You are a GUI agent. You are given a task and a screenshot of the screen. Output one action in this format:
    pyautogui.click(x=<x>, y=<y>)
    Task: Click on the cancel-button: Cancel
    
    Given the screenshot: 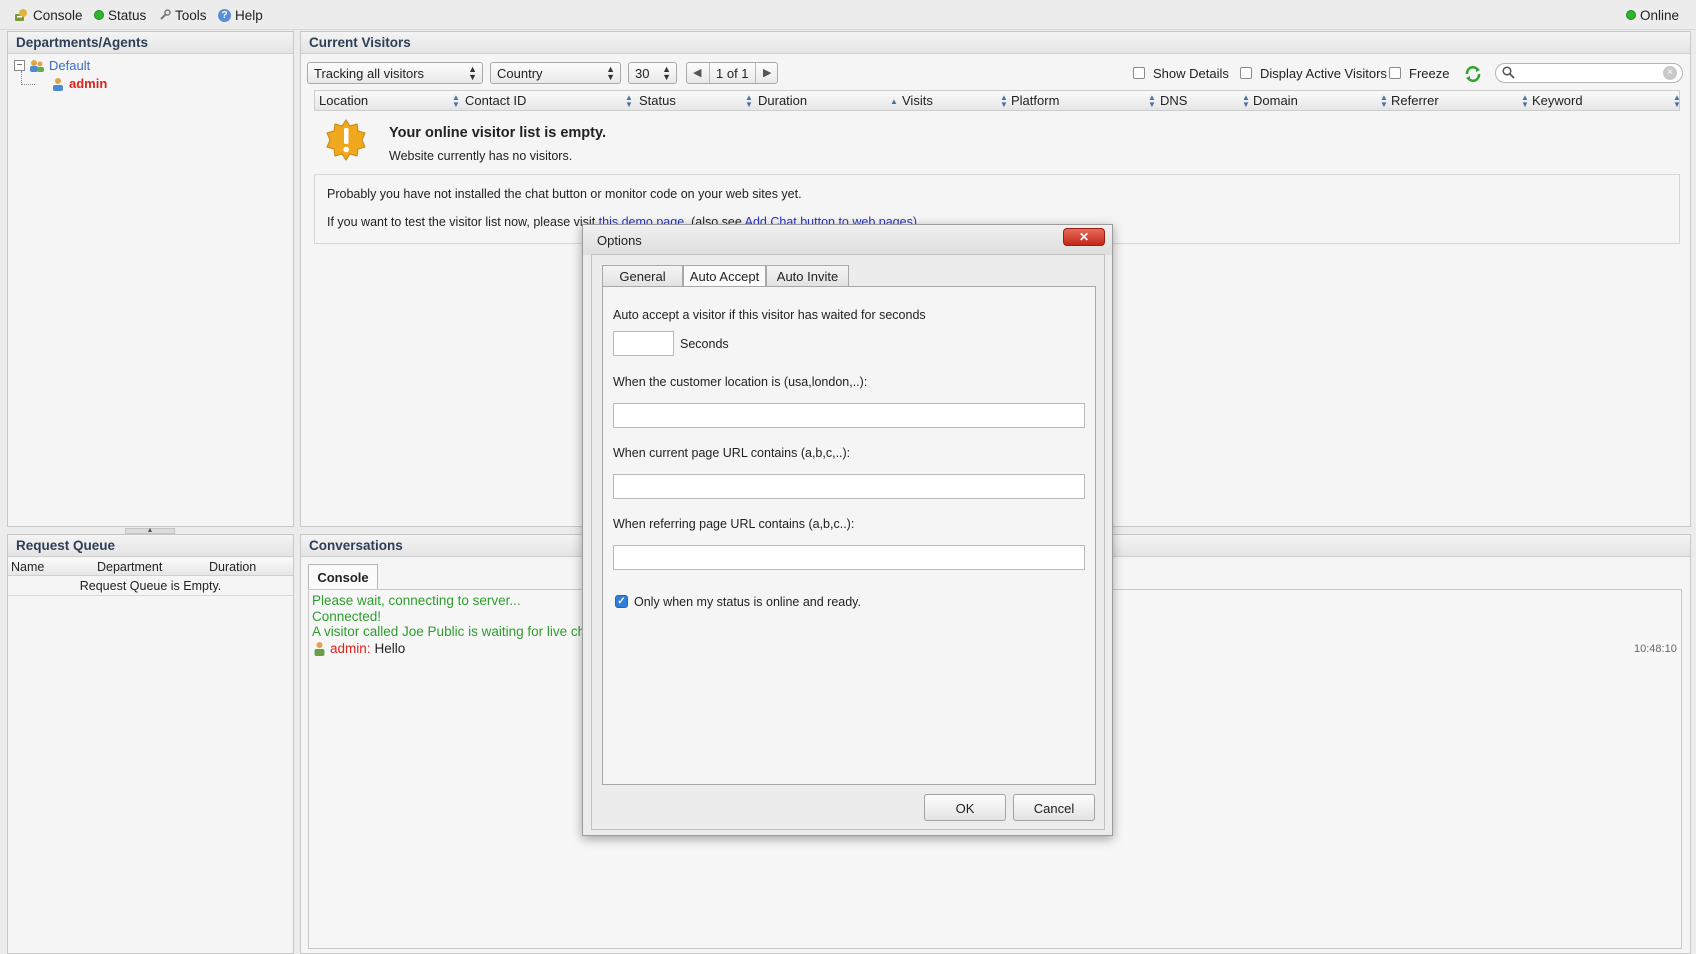 What is the action you would take?
    pyautogui.click(x=1054, y=807)
    